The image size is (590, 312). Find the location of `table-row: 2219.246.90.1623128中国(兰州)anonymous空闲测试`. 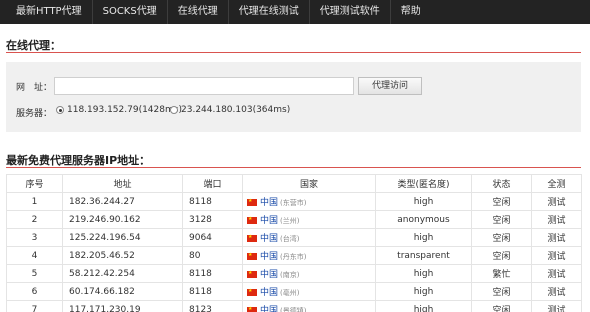

table-row: 2219.246.90.1623128中国(兰州)anonymous空闲测试 is located at coordinates (294, 219).